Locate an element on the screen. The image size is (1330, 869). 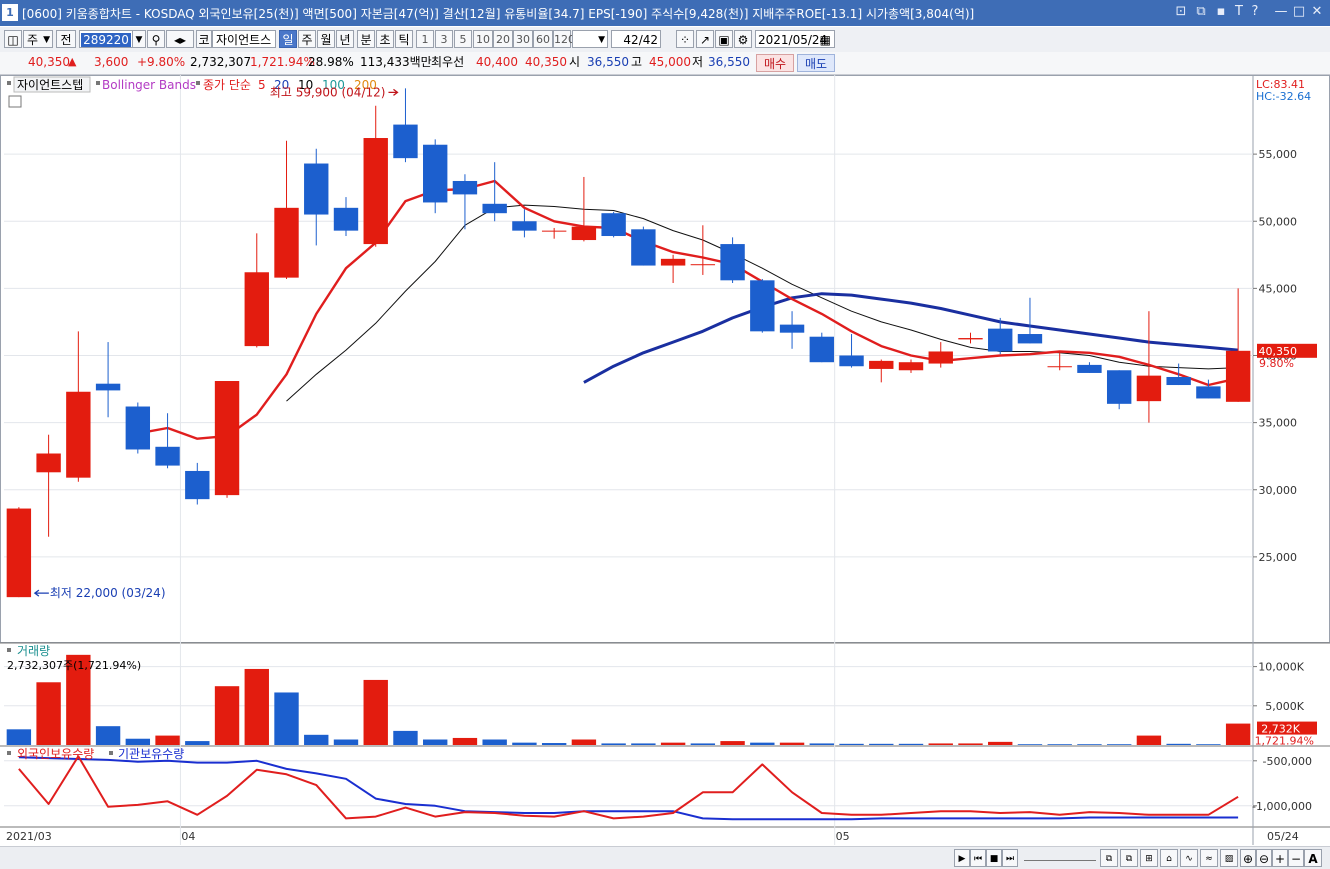
x-axis-label: 2021/03 is located at coordinates (29, 836).